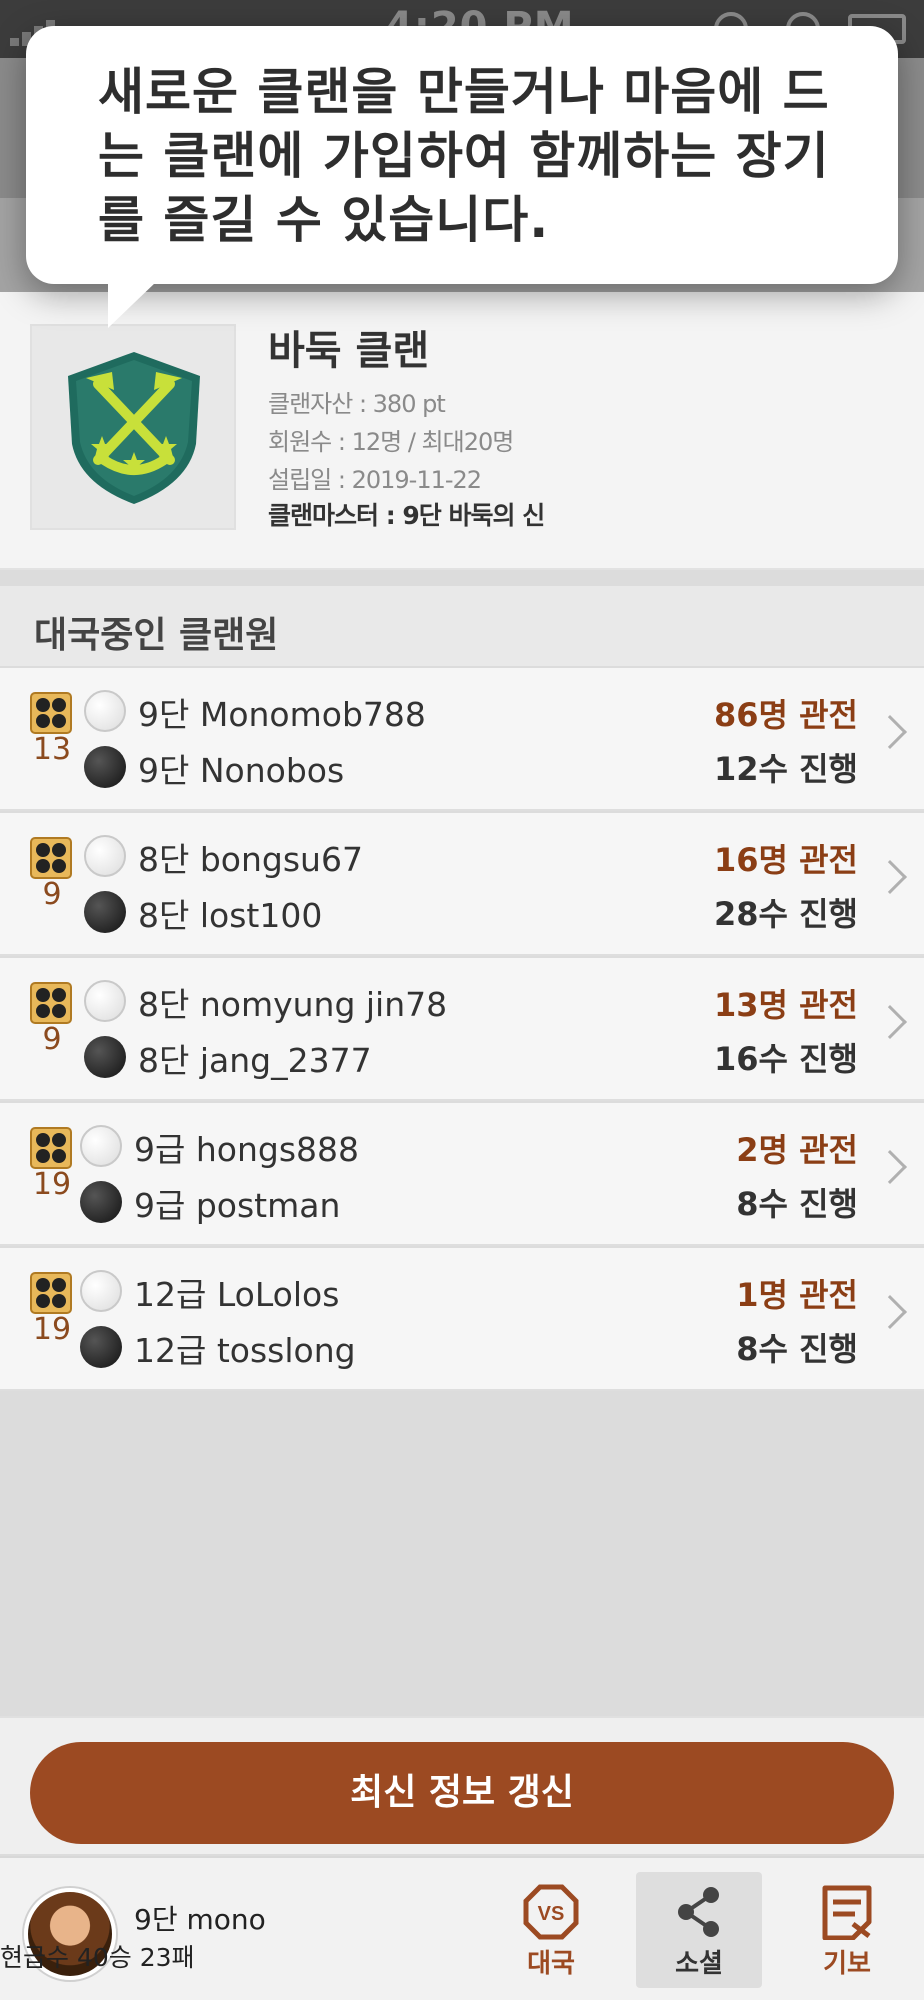 This screenshot has height=2000, width=924. I want to click on viewer-count: 1명 관전, so click(797, 1295).